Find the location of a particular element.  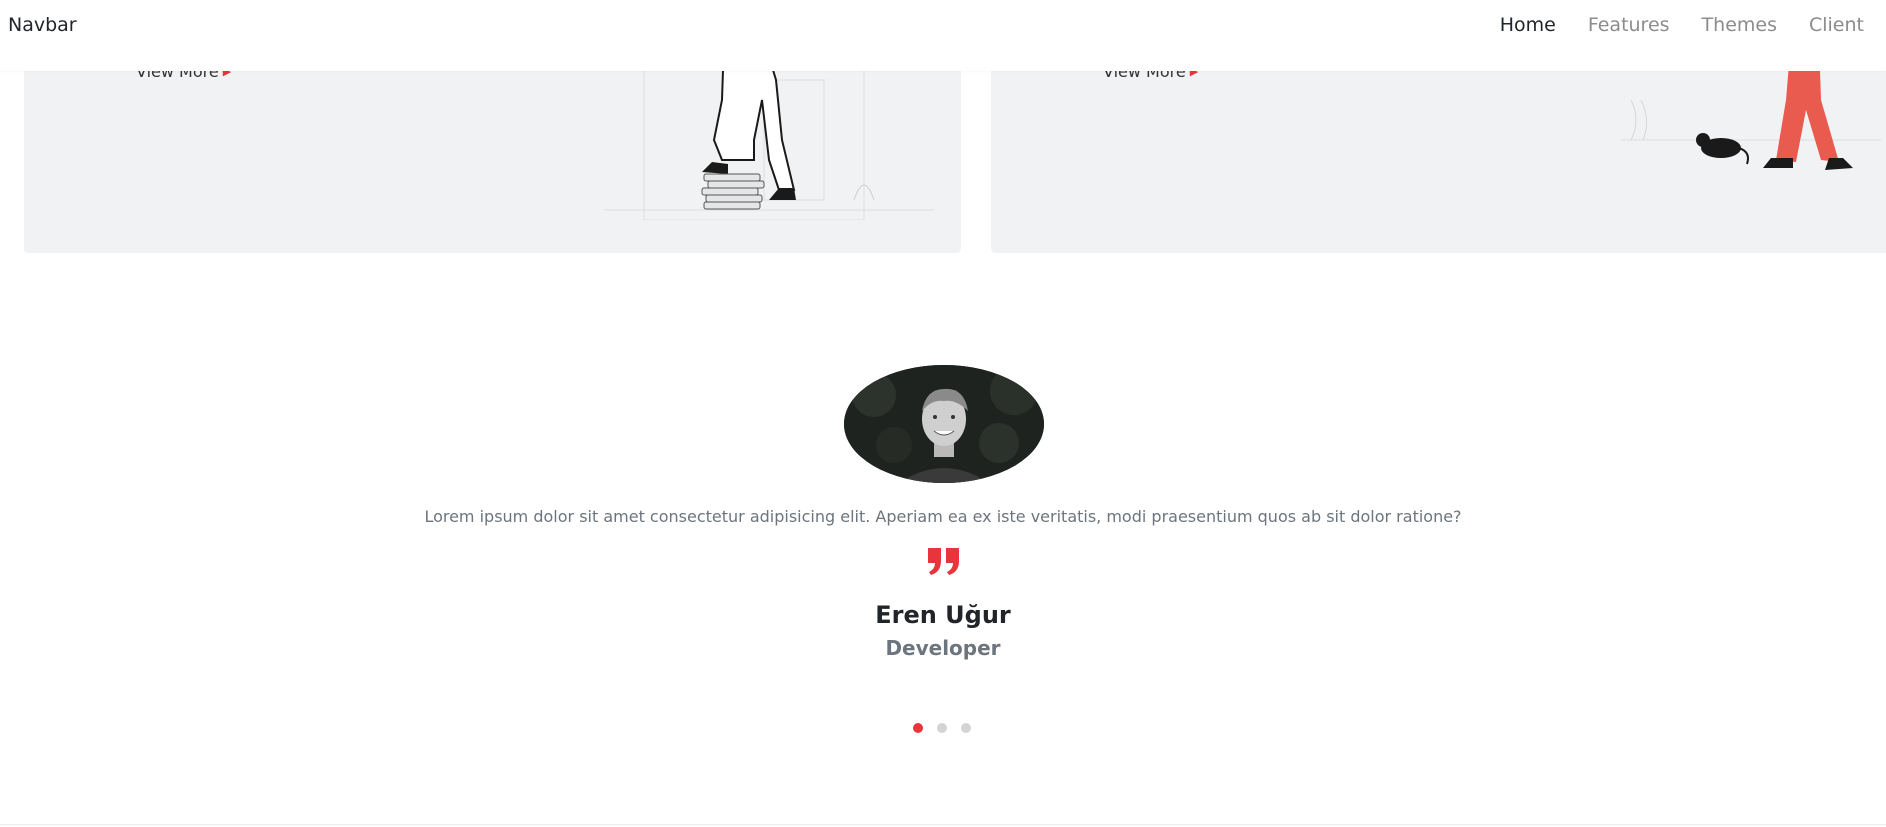

testimonial-role: Developer is located at coordinates (943, 648).